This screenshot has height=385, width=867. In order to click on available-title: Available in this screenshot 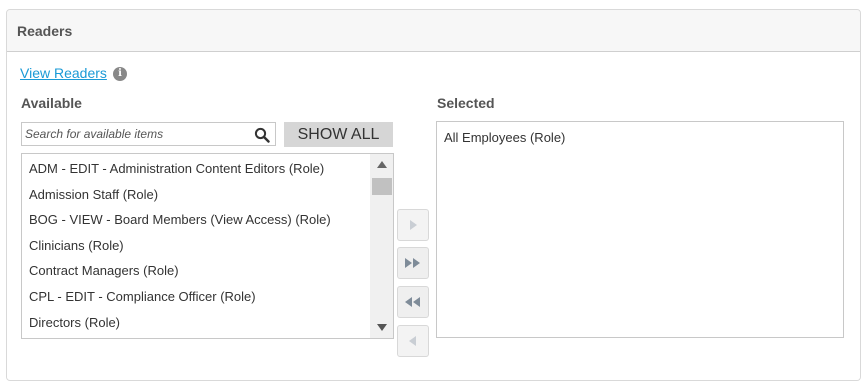, I will do `click(51, 103)`.